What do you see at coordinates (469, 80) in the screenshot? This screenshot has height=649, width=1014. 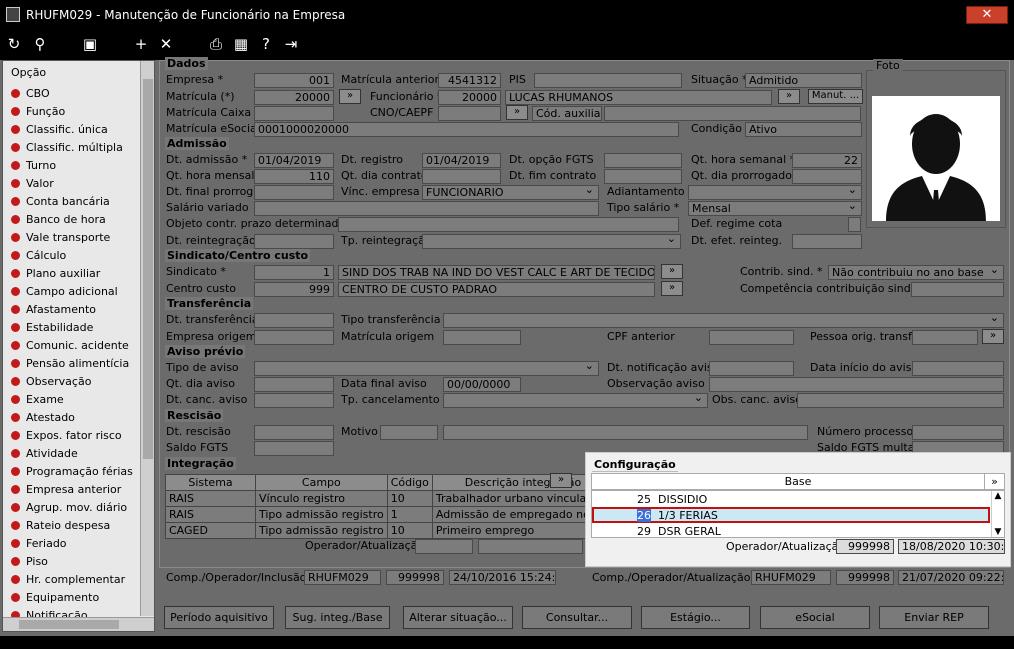 I see `matricula-anterior-field: 4541312` at bounding box center [469, 80].